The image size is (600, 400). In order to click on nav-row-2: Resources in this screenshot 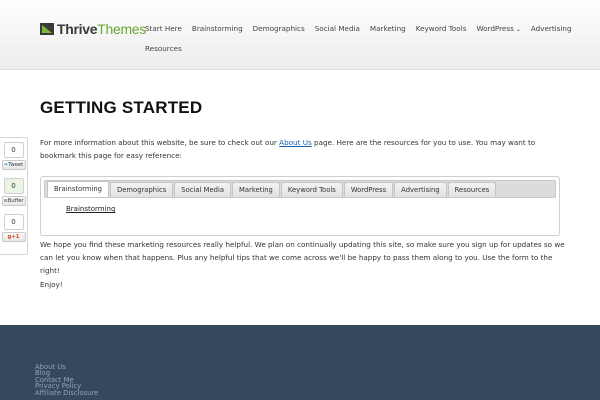, I will do `click(360, 48)`.